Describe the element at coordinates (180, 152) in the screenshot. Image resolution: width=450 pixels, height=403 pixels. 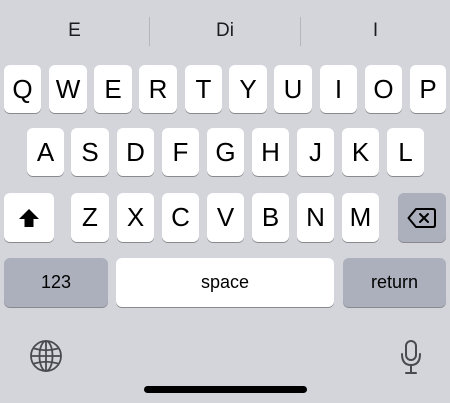
I see `key-f: F` at that location.